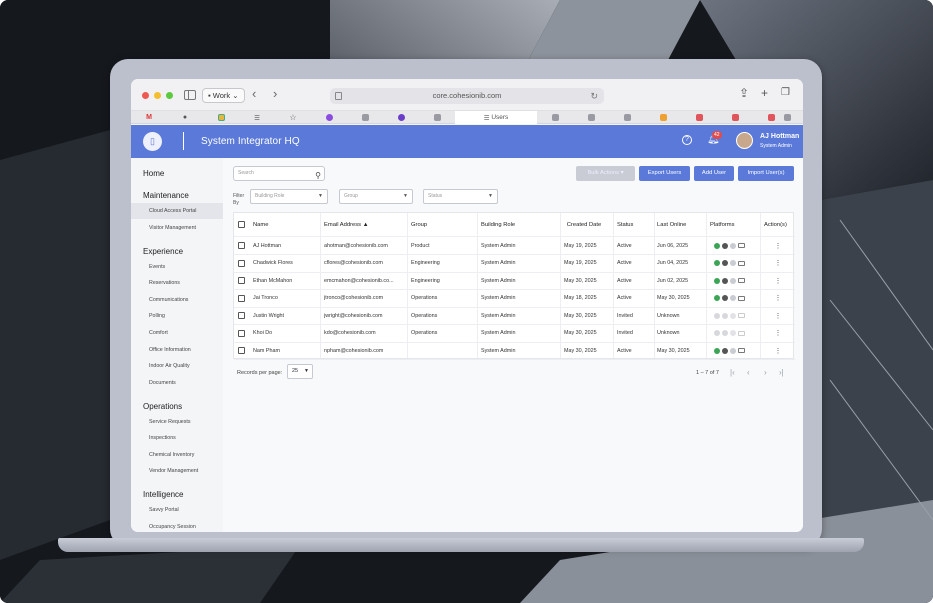 The width and height of the screenshot is (933, 603). What do you see at coordinates (766, 173) in the screenshot?
I see `import-users-button: Import User(s)` at bounding box center [766, 173].